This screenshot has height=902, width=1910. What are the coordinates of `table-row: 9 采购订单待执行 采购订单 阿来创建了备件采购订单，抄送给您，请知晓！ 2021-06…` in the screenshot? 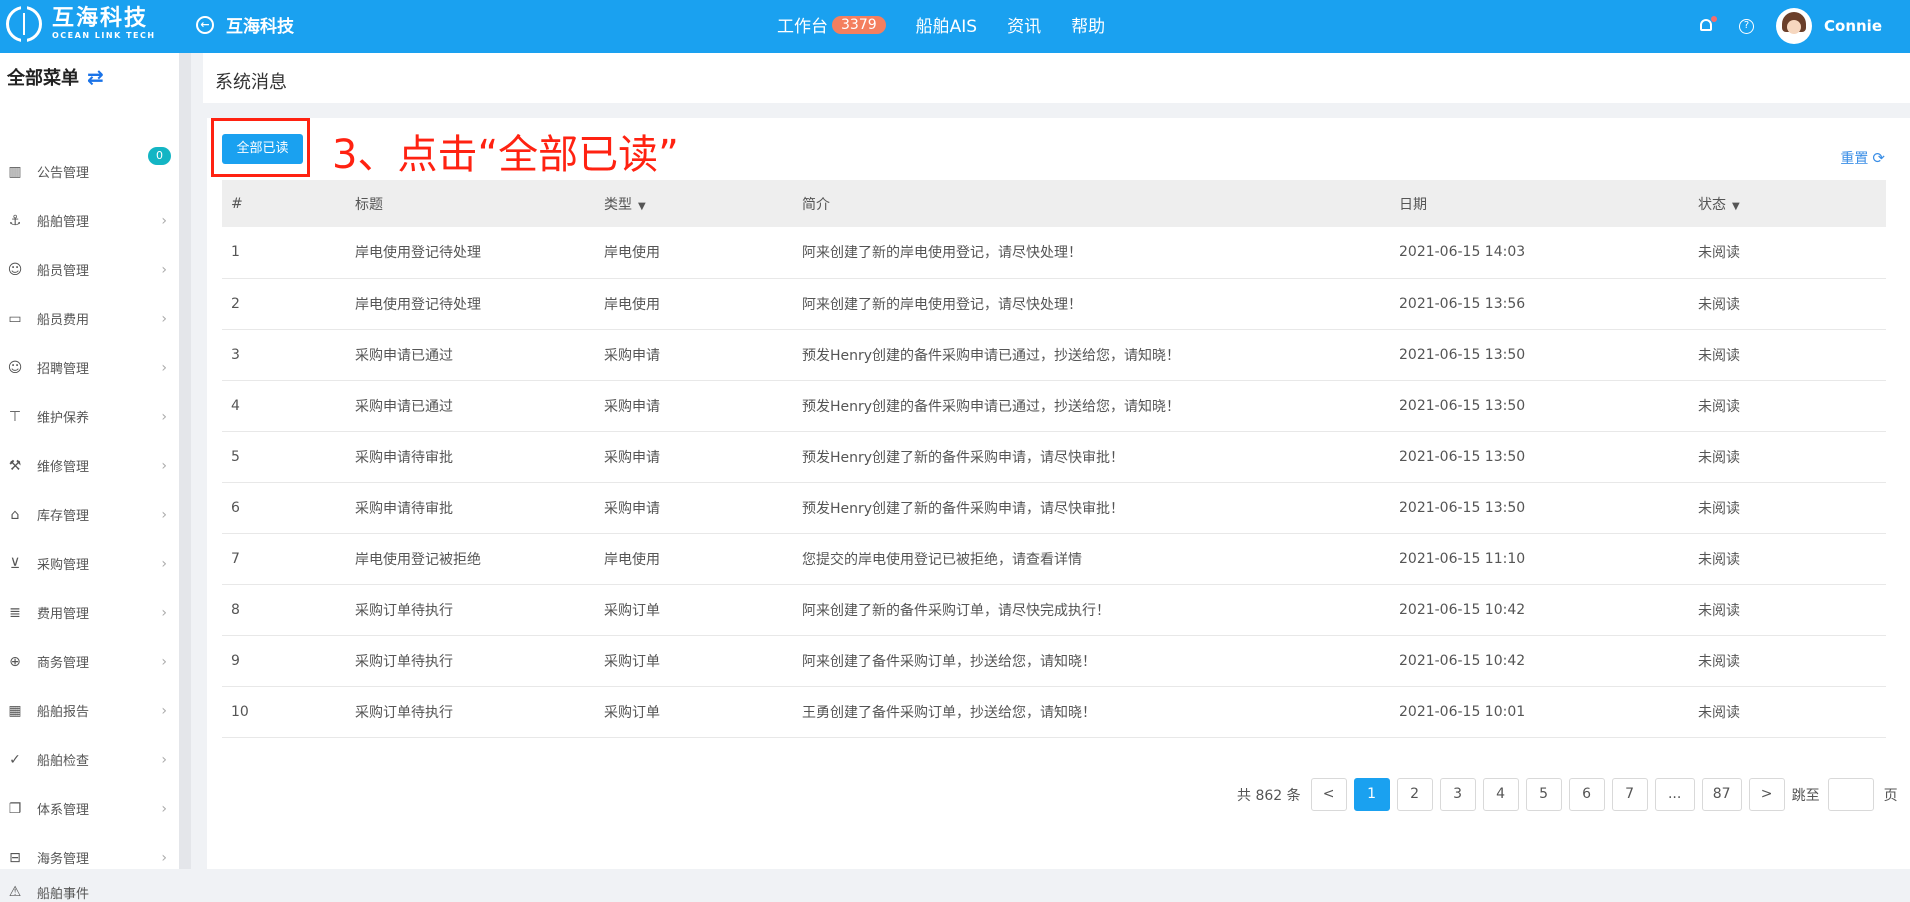 It's located at (1054, 661).